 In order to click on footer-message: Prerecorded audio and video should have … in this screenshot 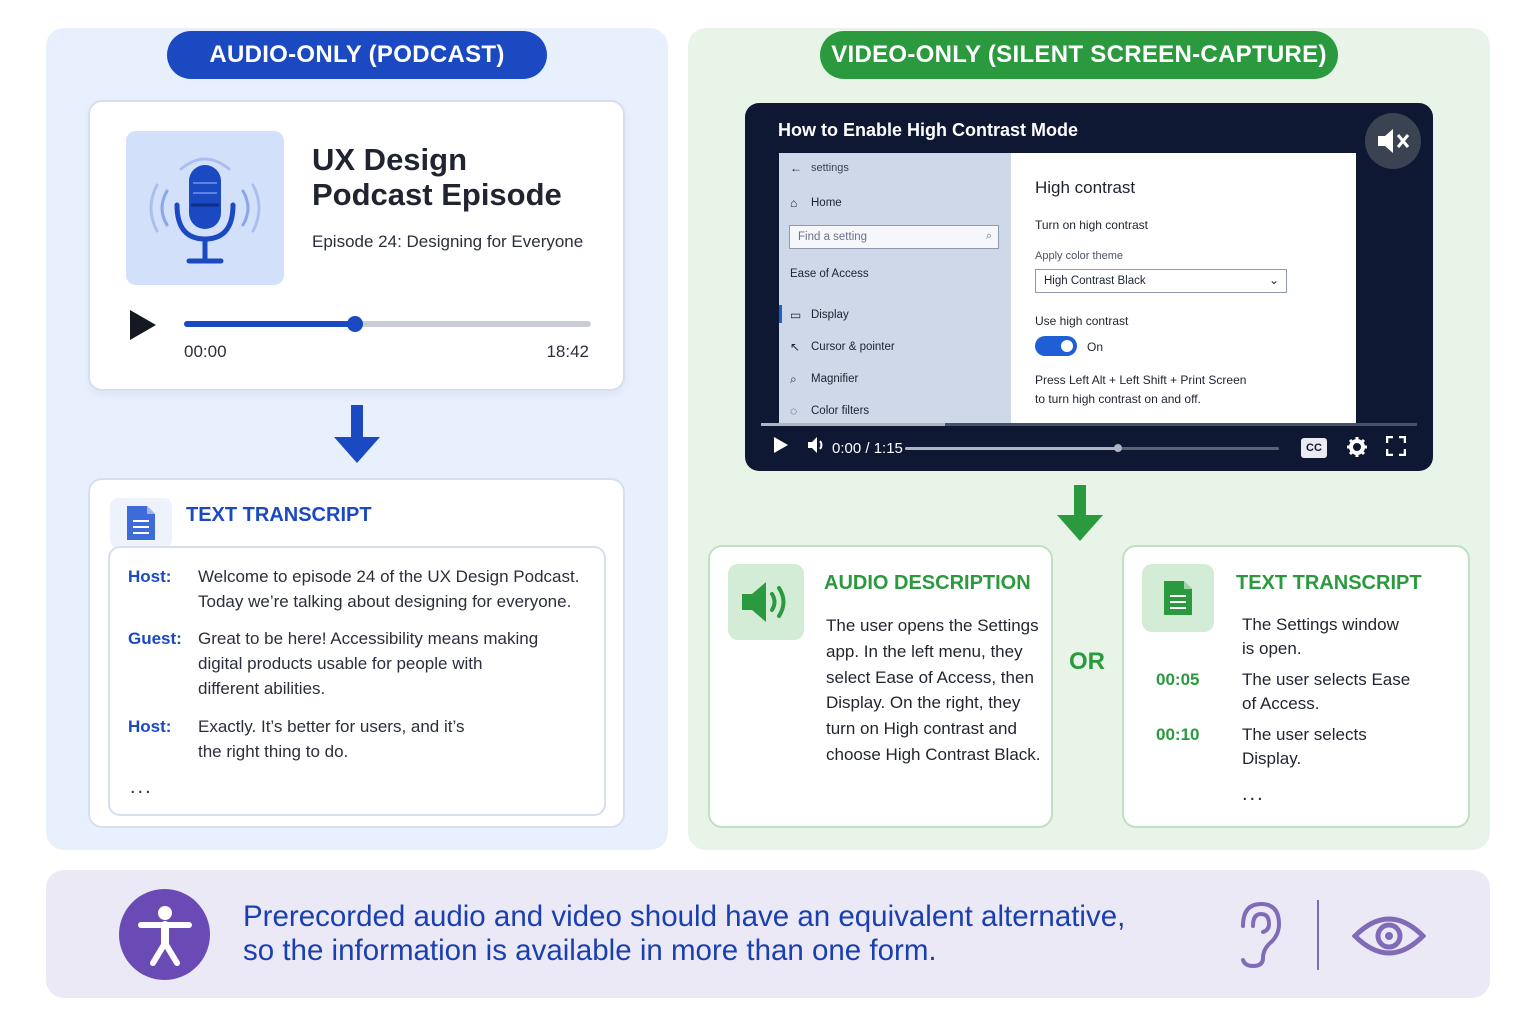, I will do `click(684, 933)`.